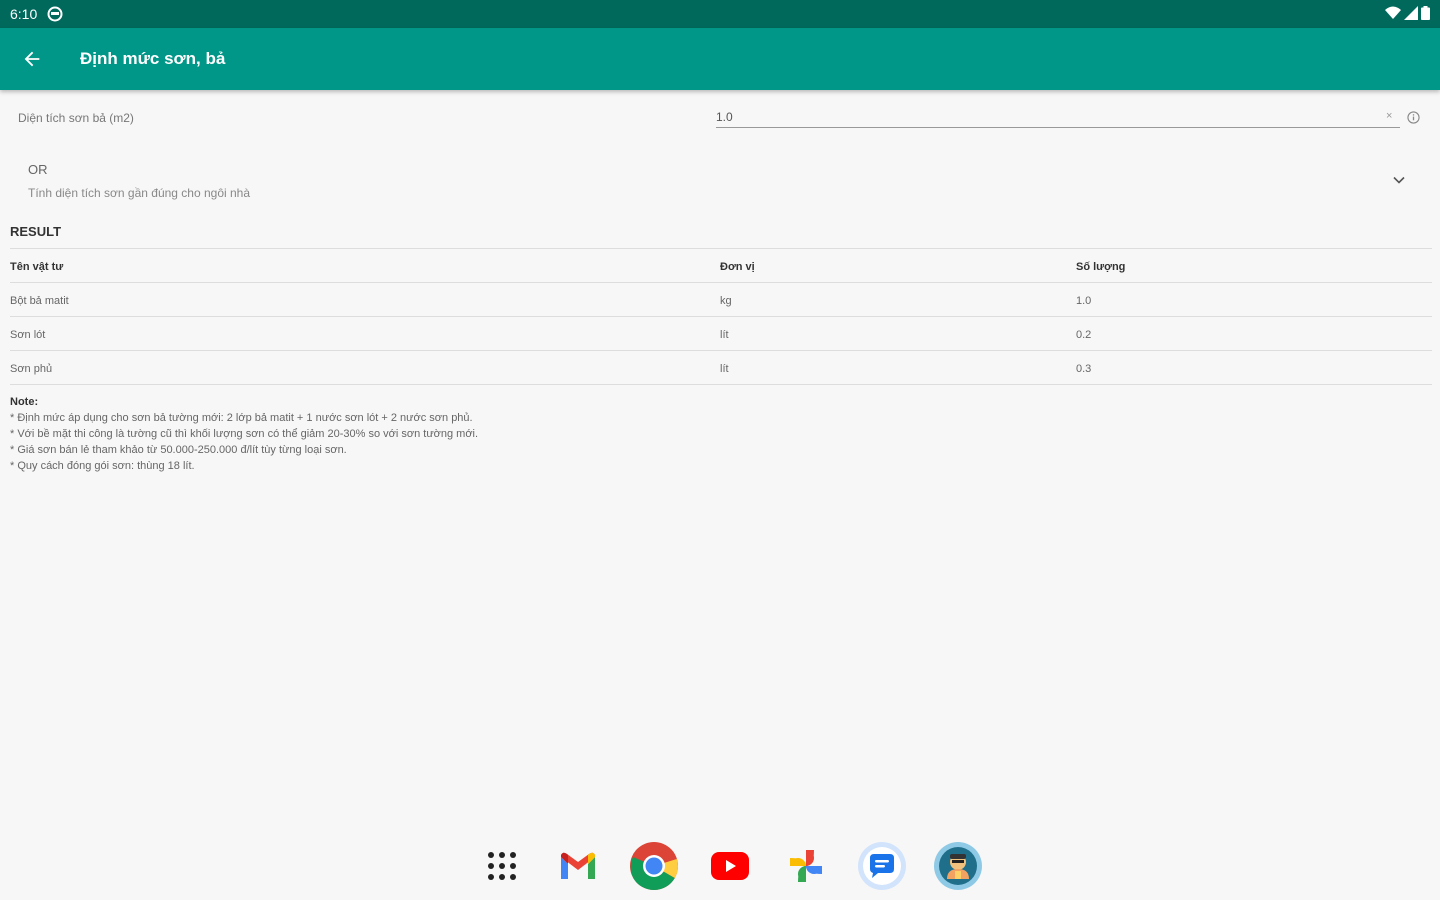 Image resolution: width=1440 pixels, height=900 pixels. I want to click on info-icon, so click(1413, 120).